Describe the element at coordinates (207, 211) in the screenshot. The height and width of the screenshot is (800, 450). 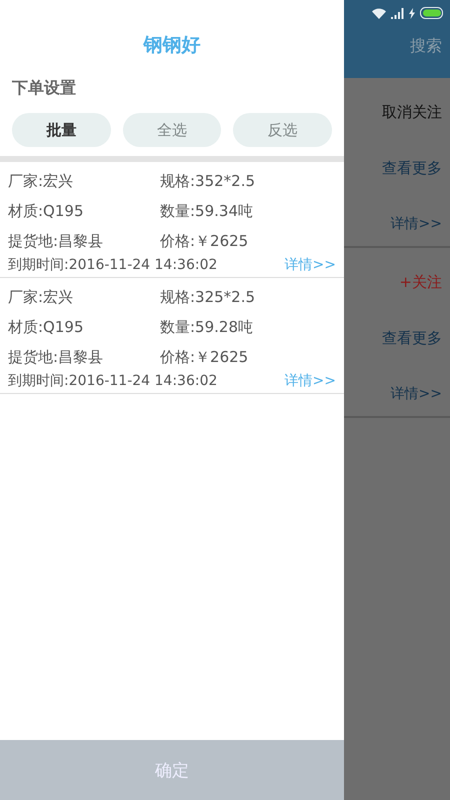
I see `quantity-text: 数量:59.34吨` at that location.